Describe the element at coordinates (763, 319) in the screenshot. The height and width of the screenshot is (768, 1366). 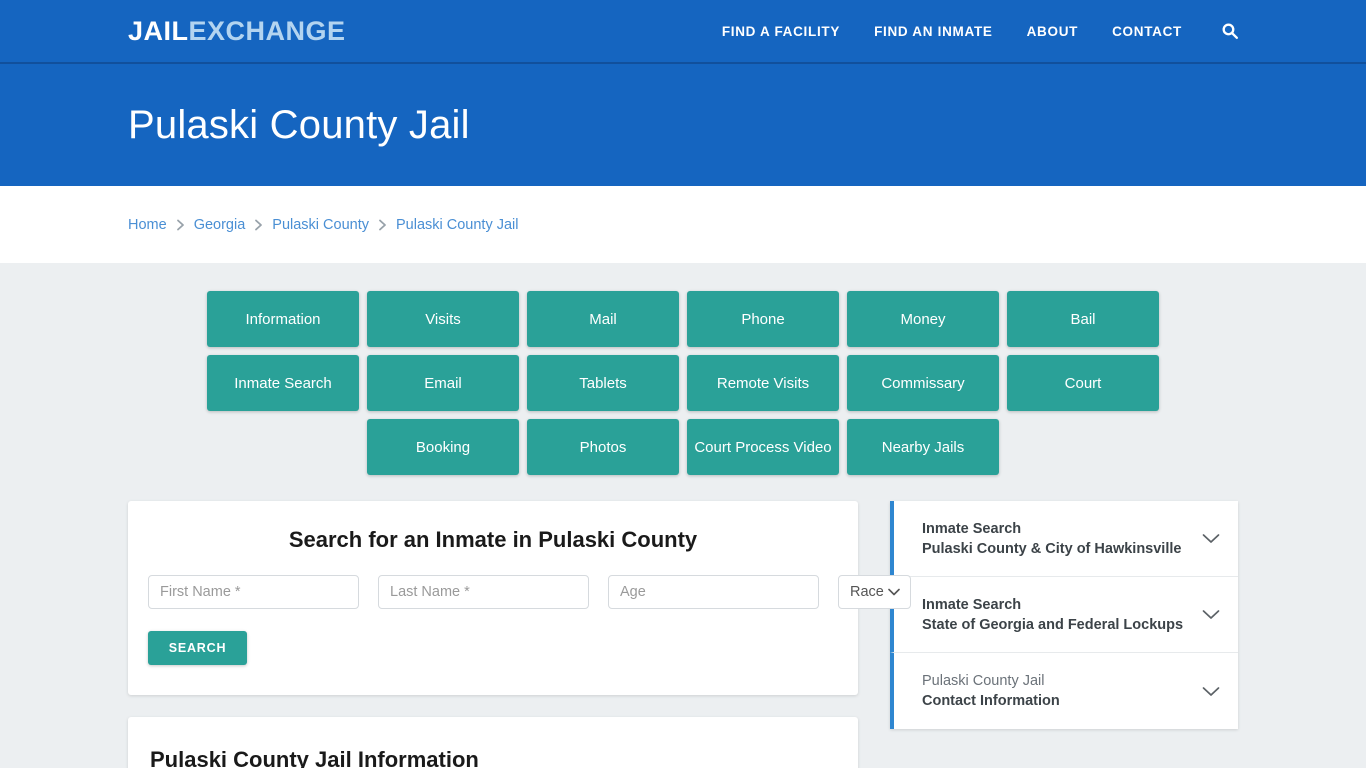
I see `tile-phone: Phone` at that location.